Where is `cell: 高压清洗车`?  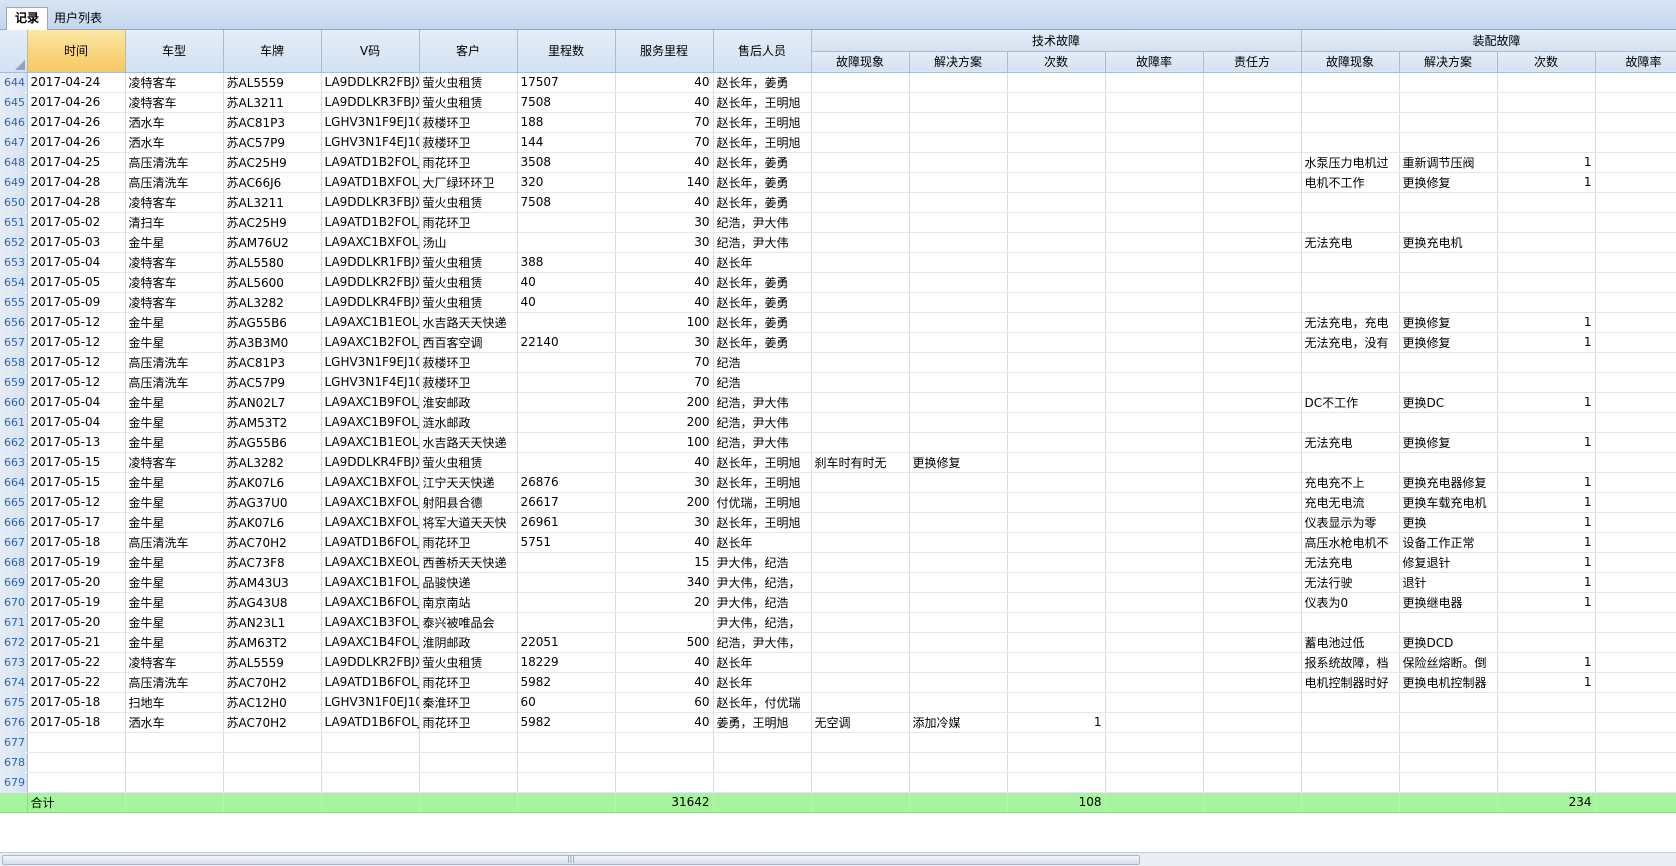 cell: 高压清洗车 is located at coordinates (174, 182).